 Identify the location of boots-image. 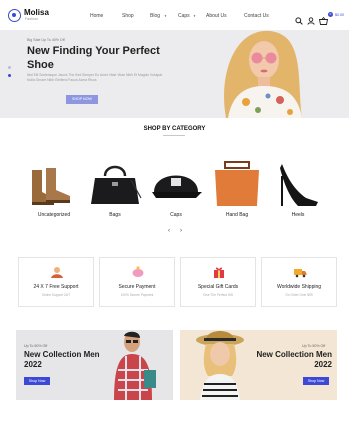
(51, 186).